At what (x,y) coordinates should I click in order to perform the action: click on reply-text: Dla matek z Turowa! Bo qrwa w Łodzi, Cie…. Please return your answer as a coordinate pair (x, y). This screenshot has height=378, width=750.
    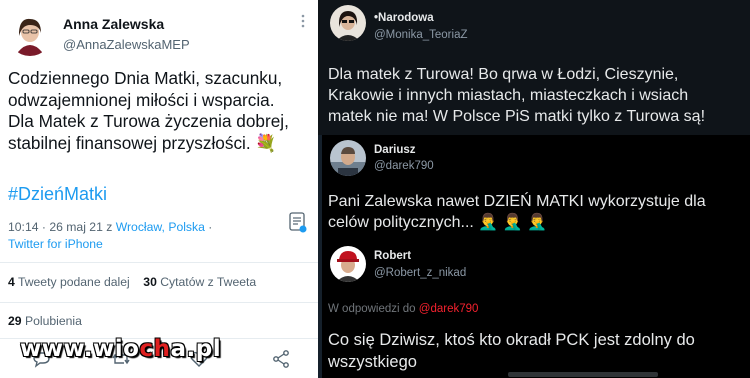
    Looking at the image, I should click on (516, 95).